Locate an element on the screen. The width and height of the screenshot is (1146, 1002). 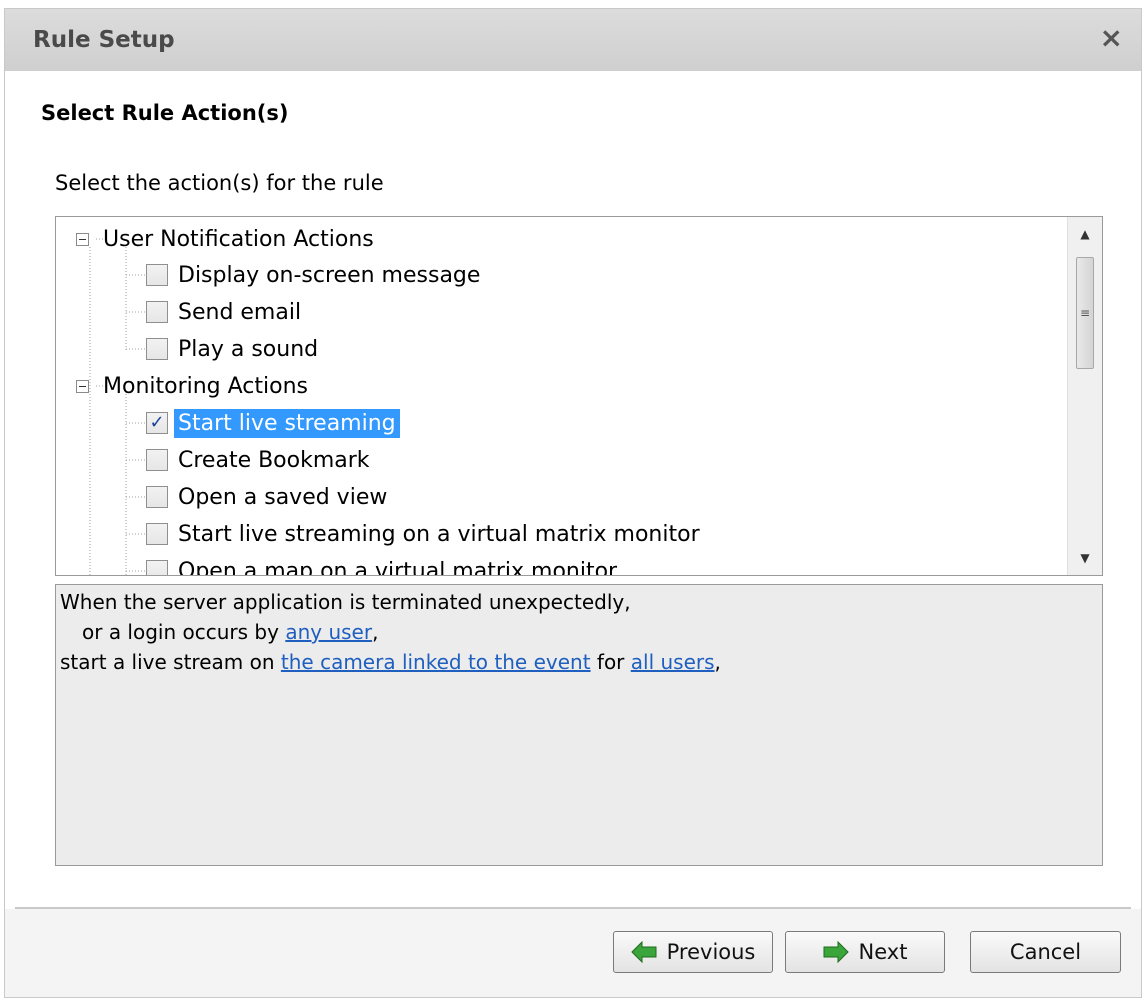
next-button: Next is located at coordinates (865, 952).